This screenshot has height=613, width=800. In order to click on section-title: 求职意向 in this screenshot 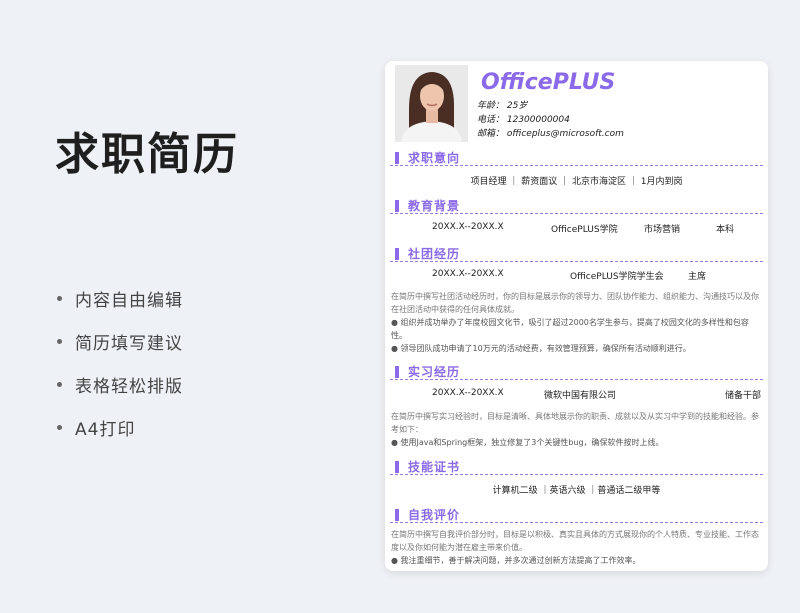, I will do `click(434, 158)`.